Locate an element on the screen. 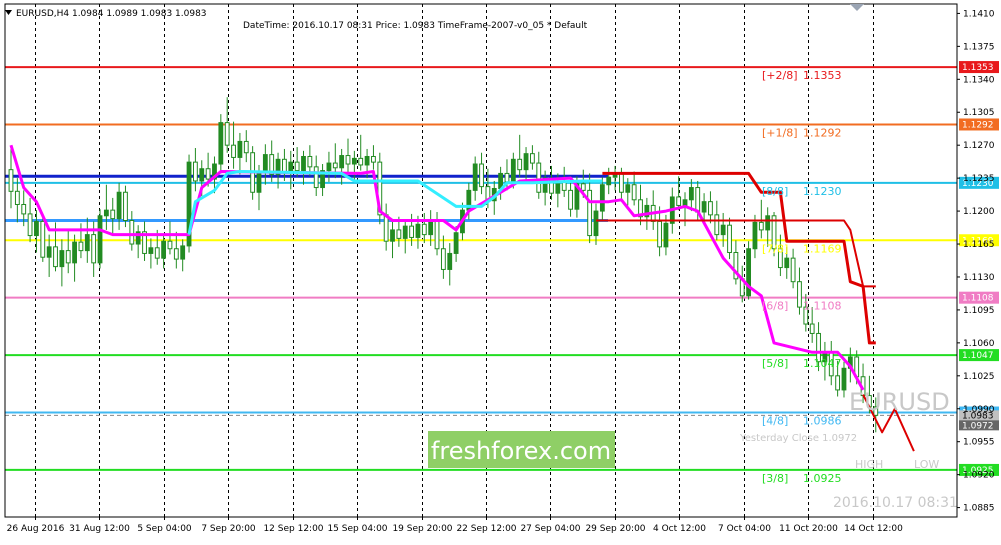  murrey-level-value: 1.1292 is located at coordinates (822, 132).